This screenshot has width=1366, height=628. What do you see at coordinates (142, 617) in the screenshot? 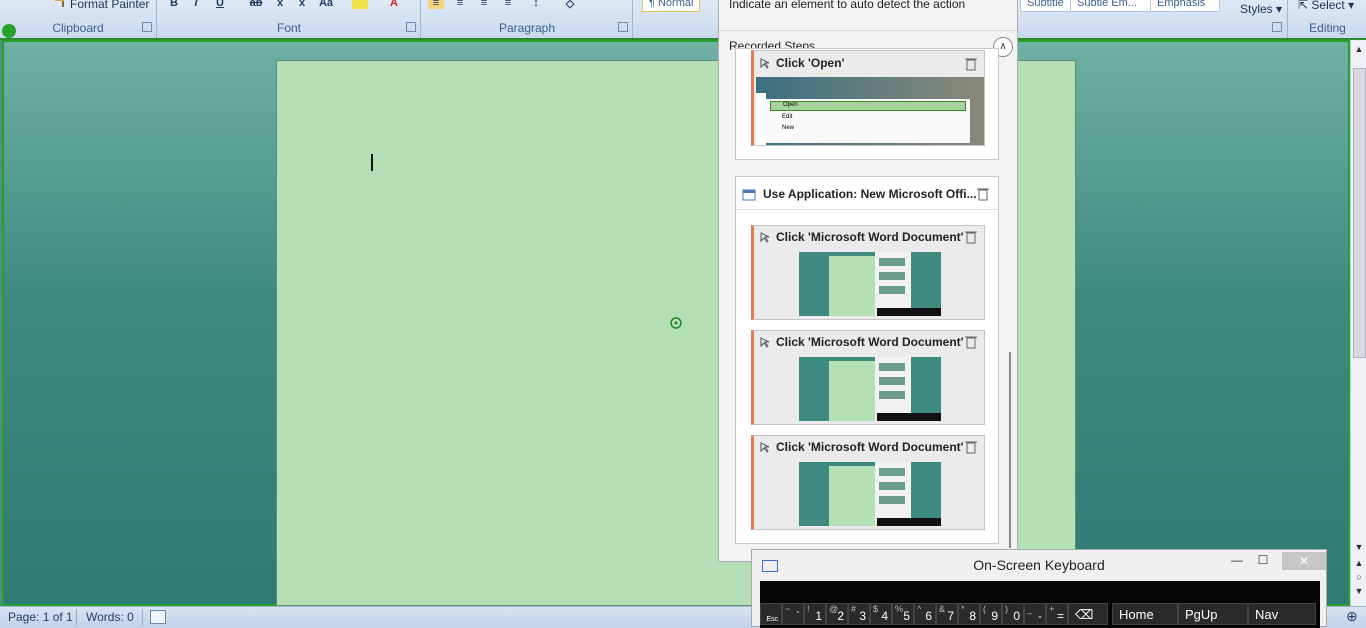
I see `status-divider` at bounding box center [142, 617].